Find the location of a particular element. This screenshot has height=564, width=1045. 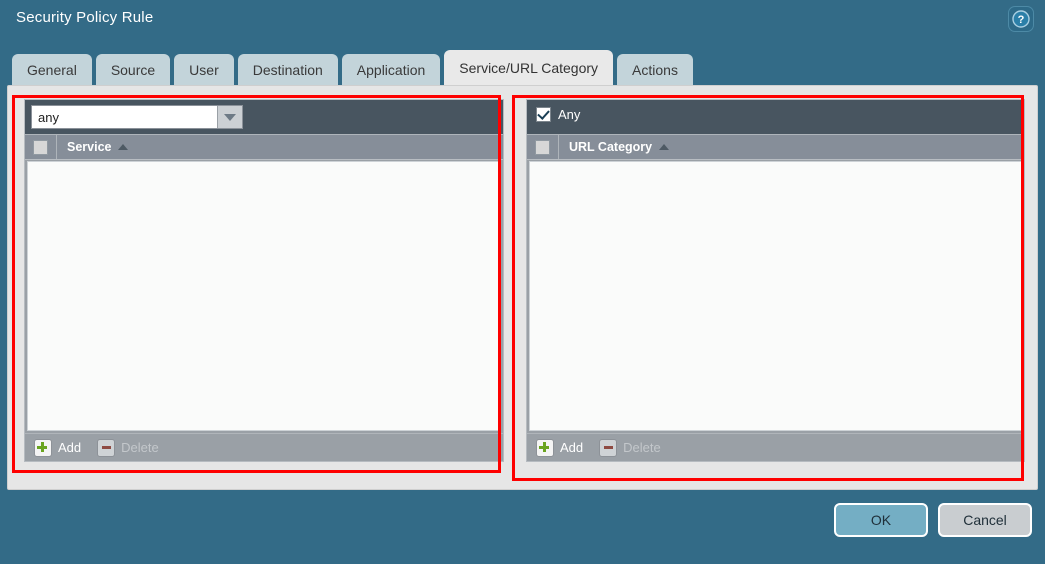

url-category-column-title-cell: URL Category is located at coordinates (614, 147).